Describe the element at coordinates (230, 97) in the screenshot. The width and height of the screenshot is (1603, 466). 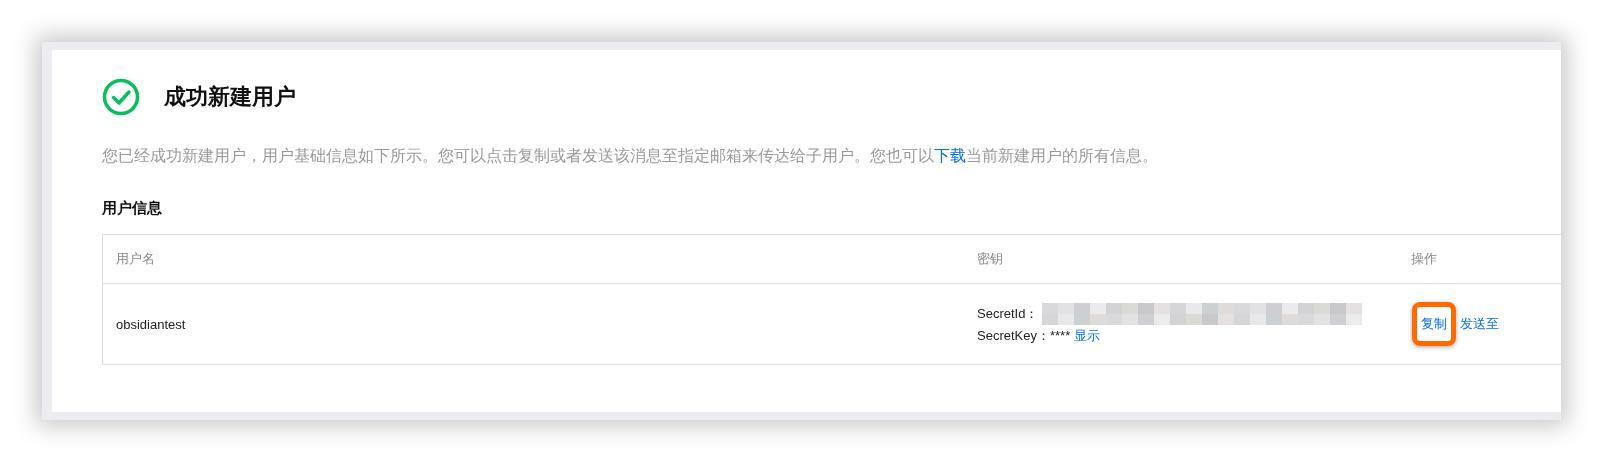
I see `page-title: 成功新建用户` at that location.